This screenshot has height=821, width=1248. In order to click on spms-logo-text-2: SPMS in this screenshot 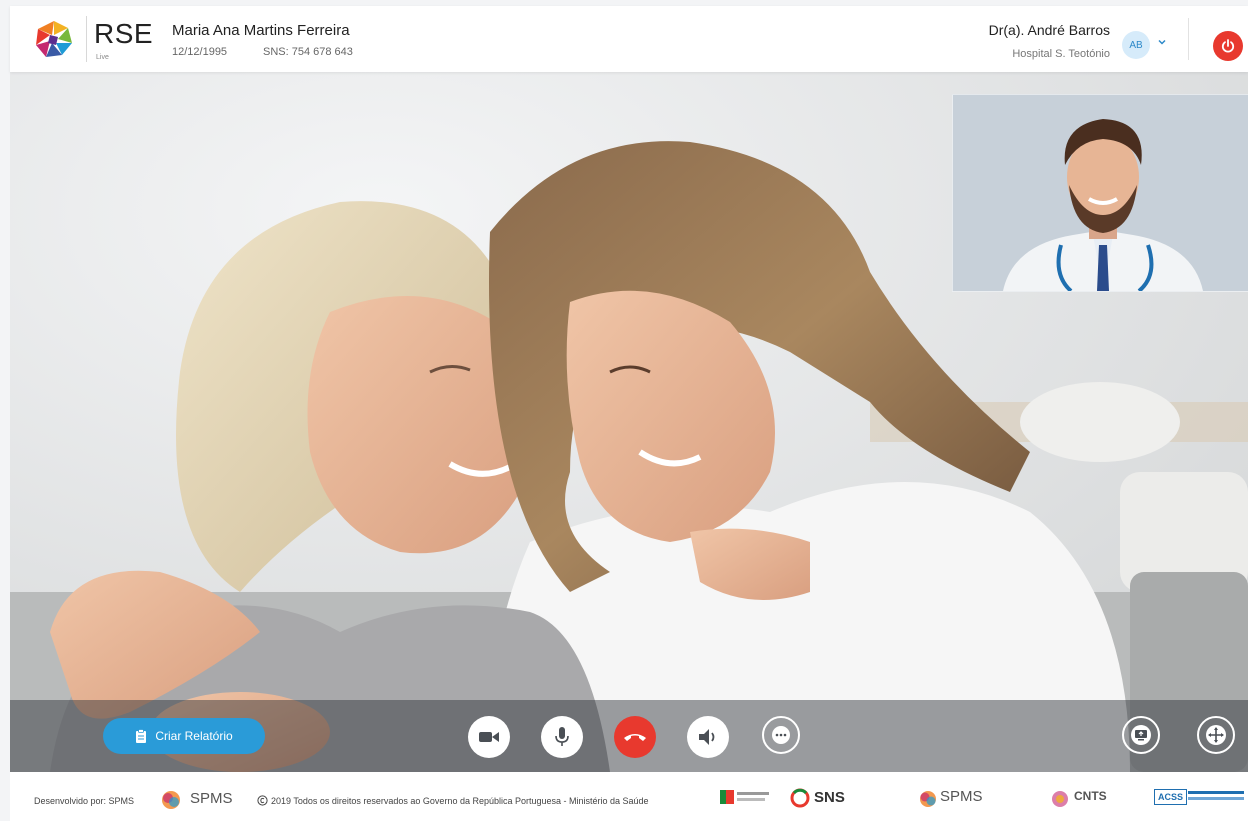, I will do `click(961, 796)`.